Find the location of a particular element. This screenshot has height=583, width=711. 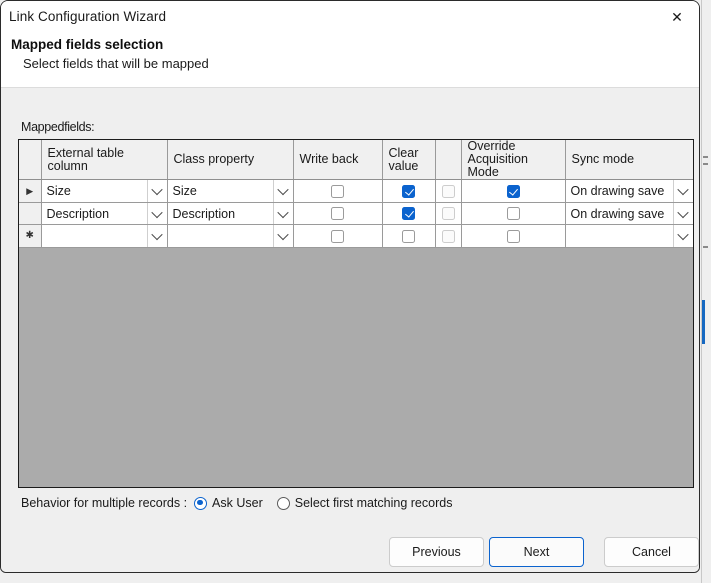

table-row-new: ✱ is located at coordinates (356, 236).